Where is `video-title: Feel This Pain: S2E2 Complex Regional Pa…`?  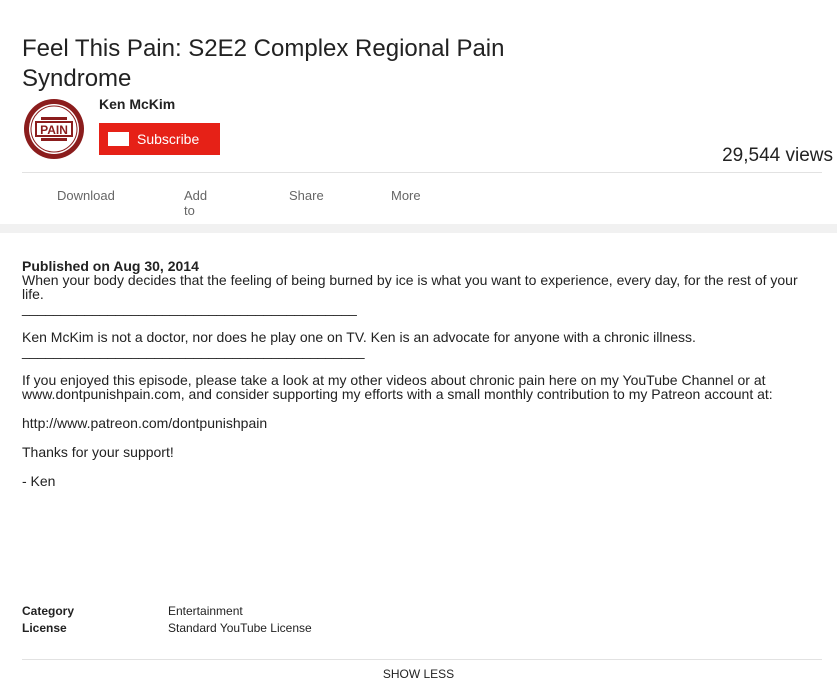
video-title: Feel This Pain: S2E2 Complex Regional Pa… is located at coordinates (263, 64).